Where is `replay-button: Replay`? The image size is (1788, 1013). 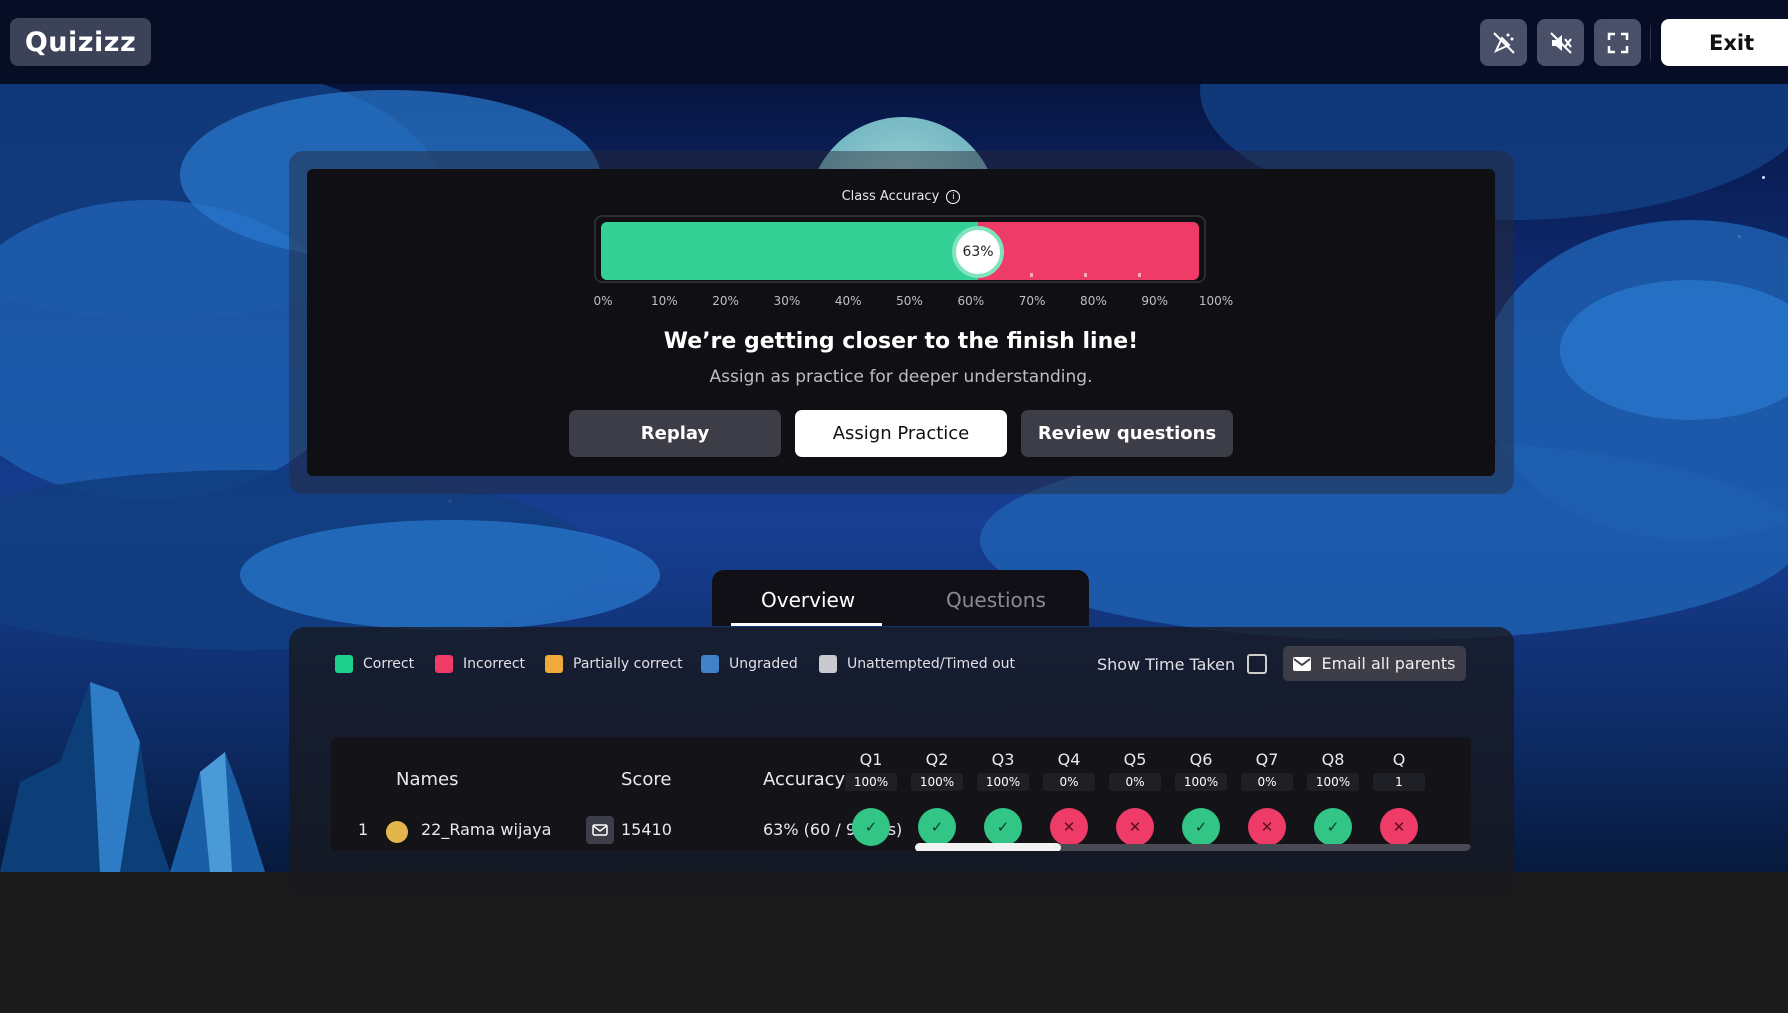
replay-button: Replay is located at coordinates (675, 433).